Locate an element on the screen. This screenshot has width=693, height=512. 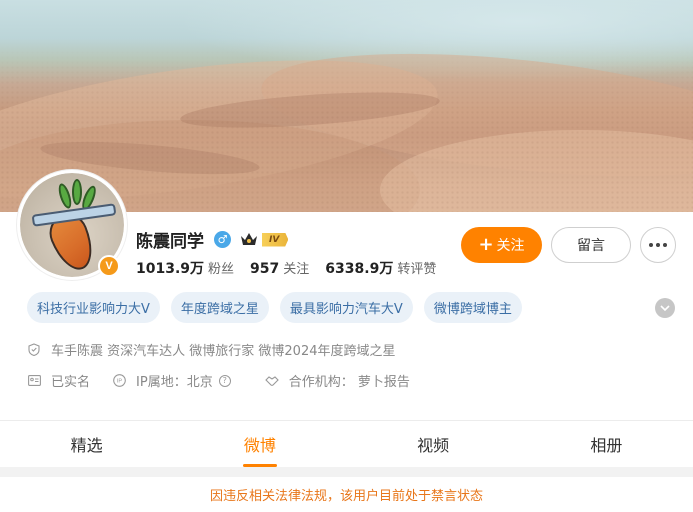
follow-button: + 关注 is located at coordinates (501, 245).